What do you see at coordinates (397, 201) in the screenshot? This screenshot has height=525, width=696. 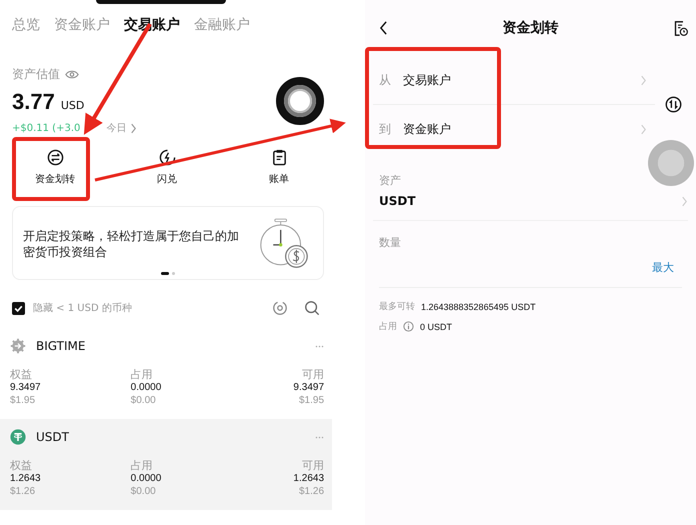 I see `asset-value: USDT` at bounding box center [397, 201].